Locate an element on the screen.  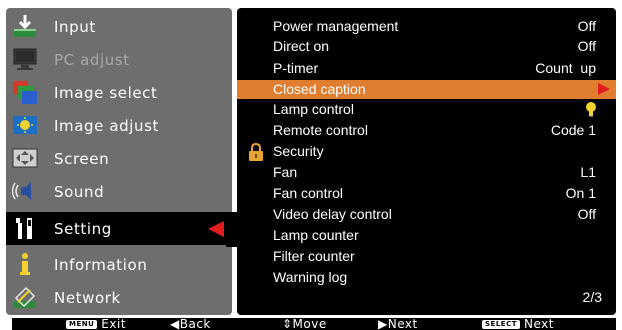
row-closed-caption: Closed caption is located at coordinates (426, 89).